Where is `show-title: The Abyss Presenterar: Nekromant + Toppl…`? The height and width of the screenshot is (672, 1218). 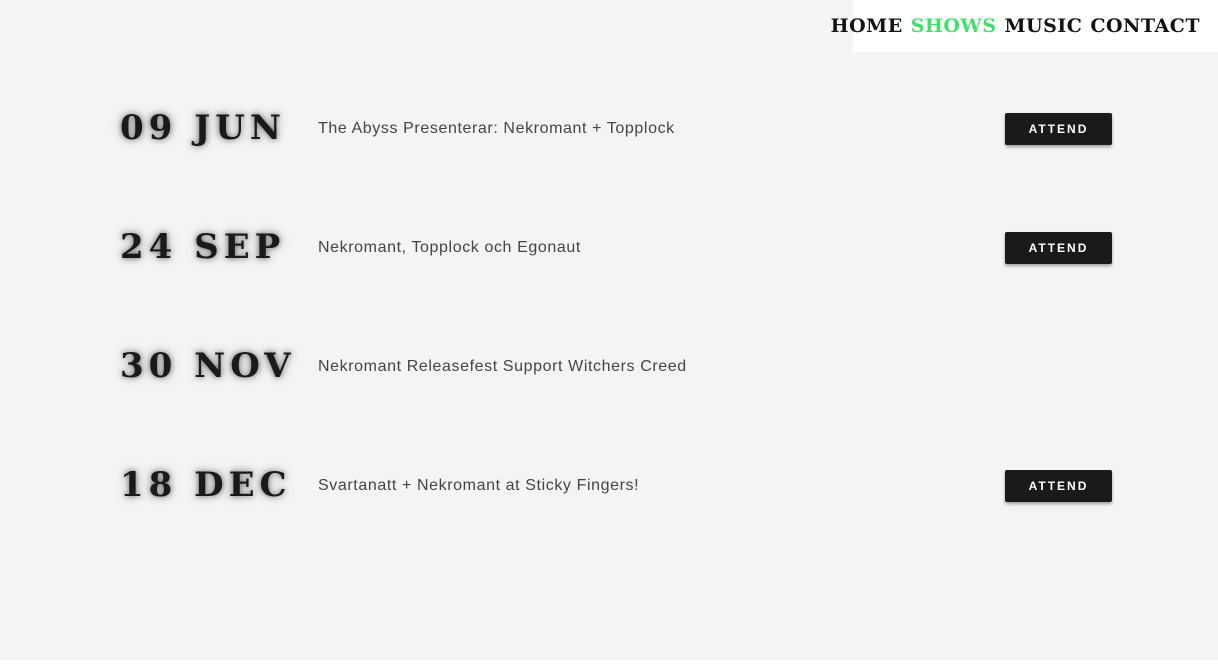
show-title: The Abyss Presenterar: Nekromant + Toppl… is located at coordinates (496, 128).